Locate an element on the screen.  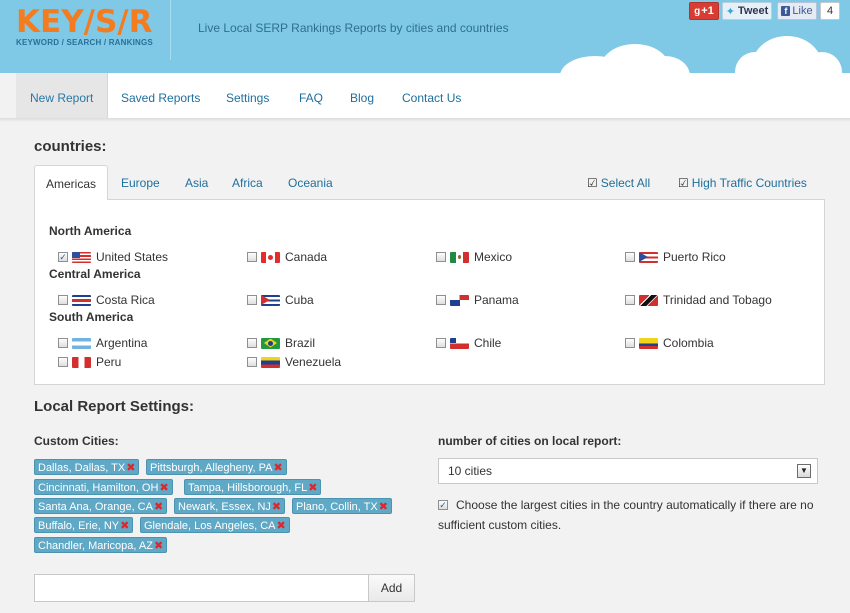
country-canada: Canada is located at coordinates (287, 257).